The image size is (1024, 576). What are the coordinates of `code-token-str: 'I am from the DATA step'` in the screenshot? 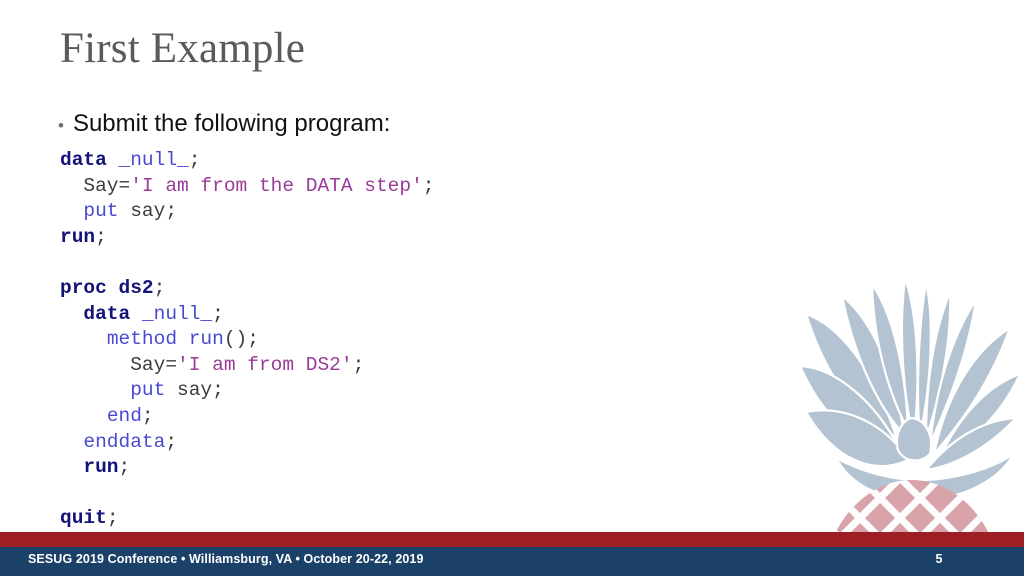 It's located at (276, 185).